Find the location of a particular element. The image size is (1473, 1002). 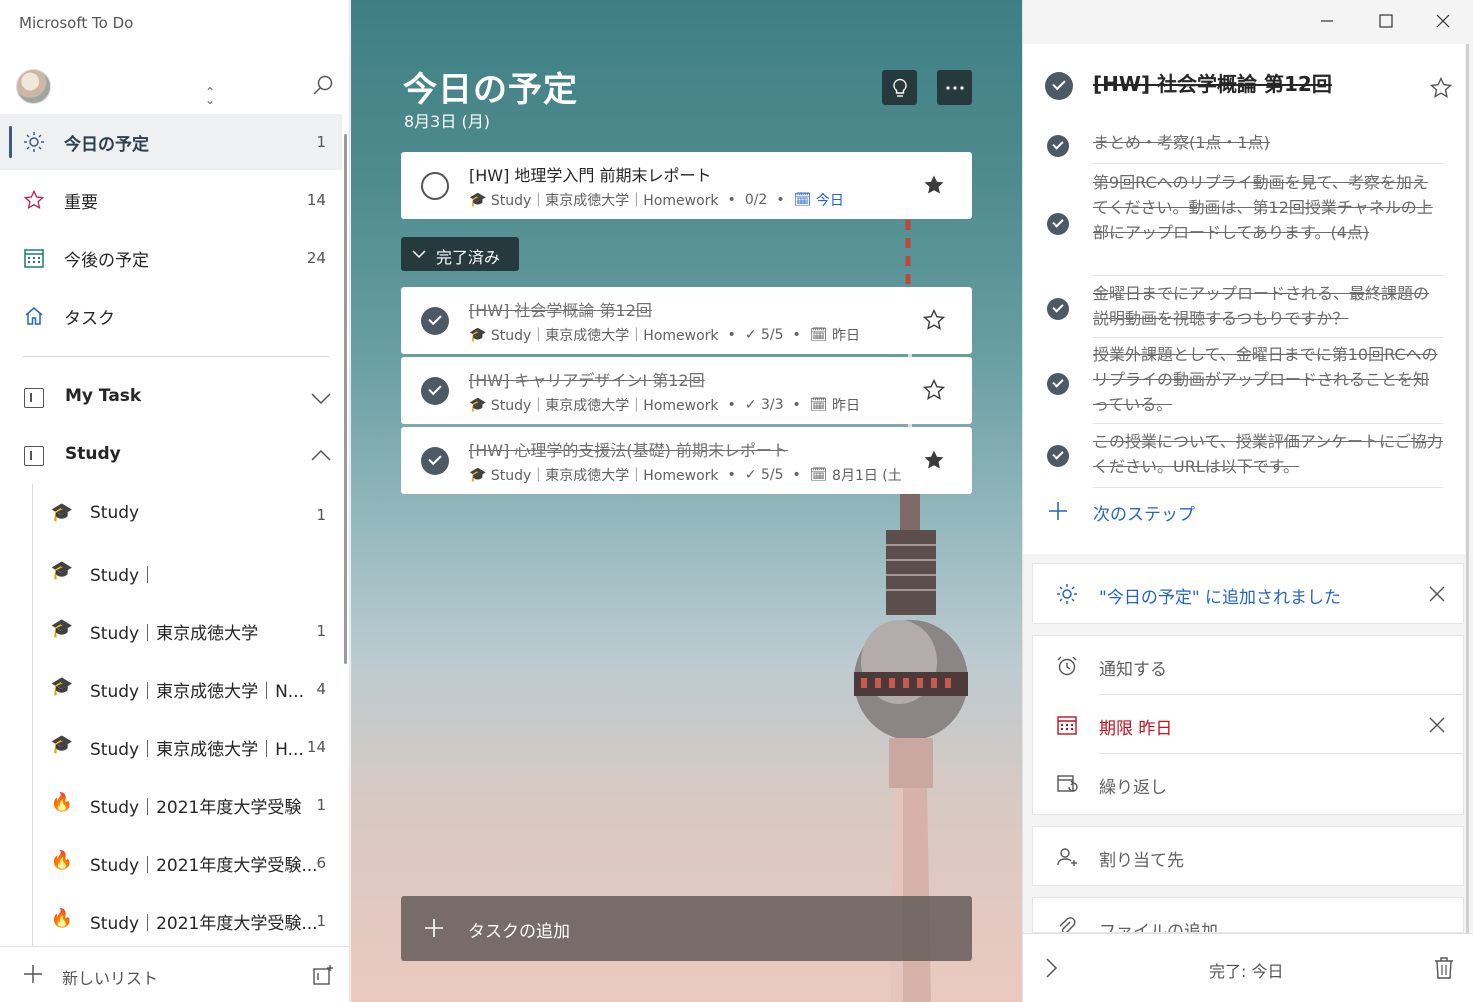

close-window-icon is located at coordinates (1443, 21).